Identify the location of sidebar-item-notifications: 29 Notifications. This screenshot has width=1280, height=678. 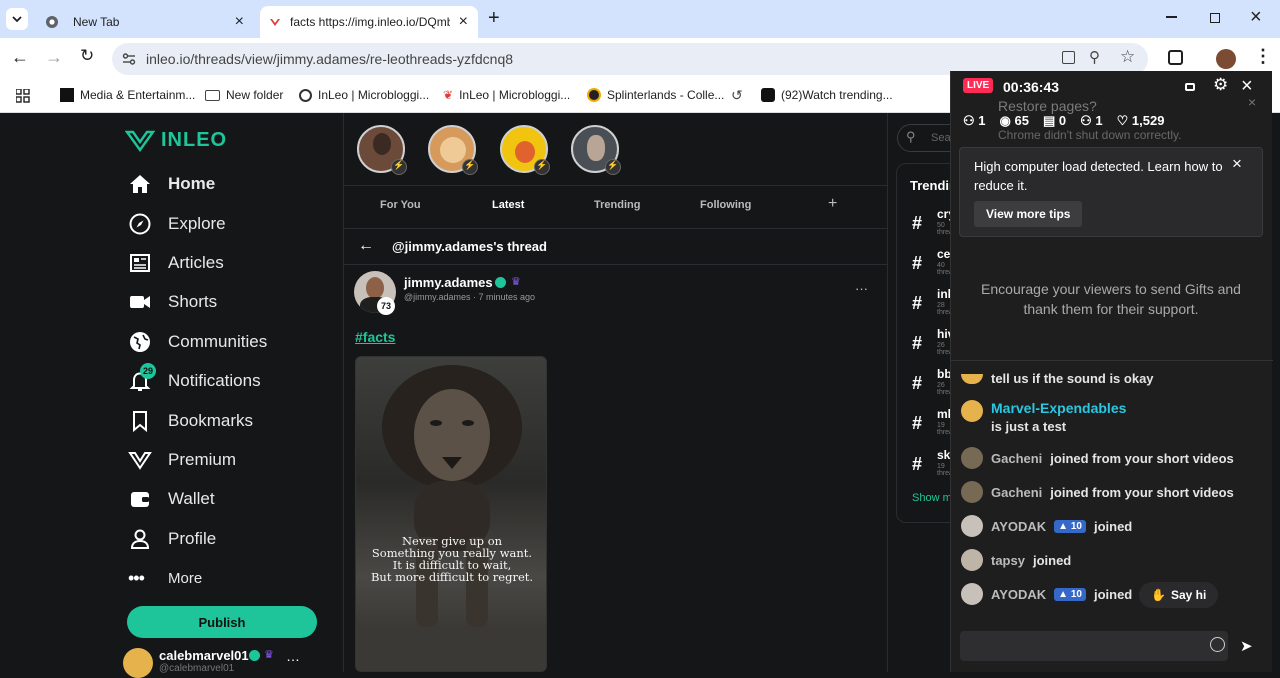
(194, 378).